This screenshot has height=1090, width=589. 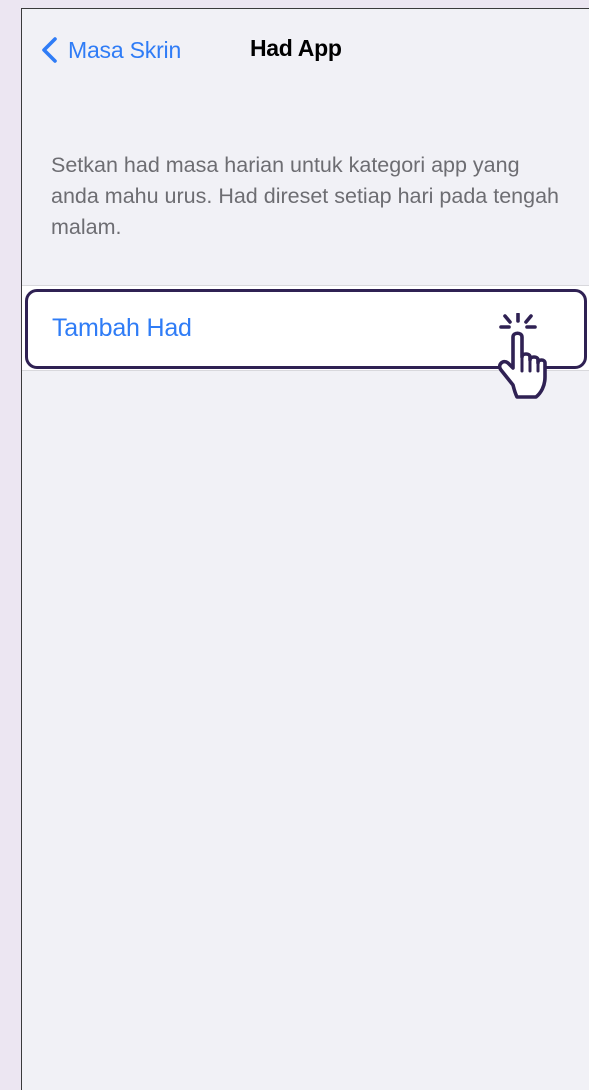 What do you see at coordinates (122, 328) in the screenshot?
I see `add-limit-label: Tambah Had` at bounding box center [122, 328].